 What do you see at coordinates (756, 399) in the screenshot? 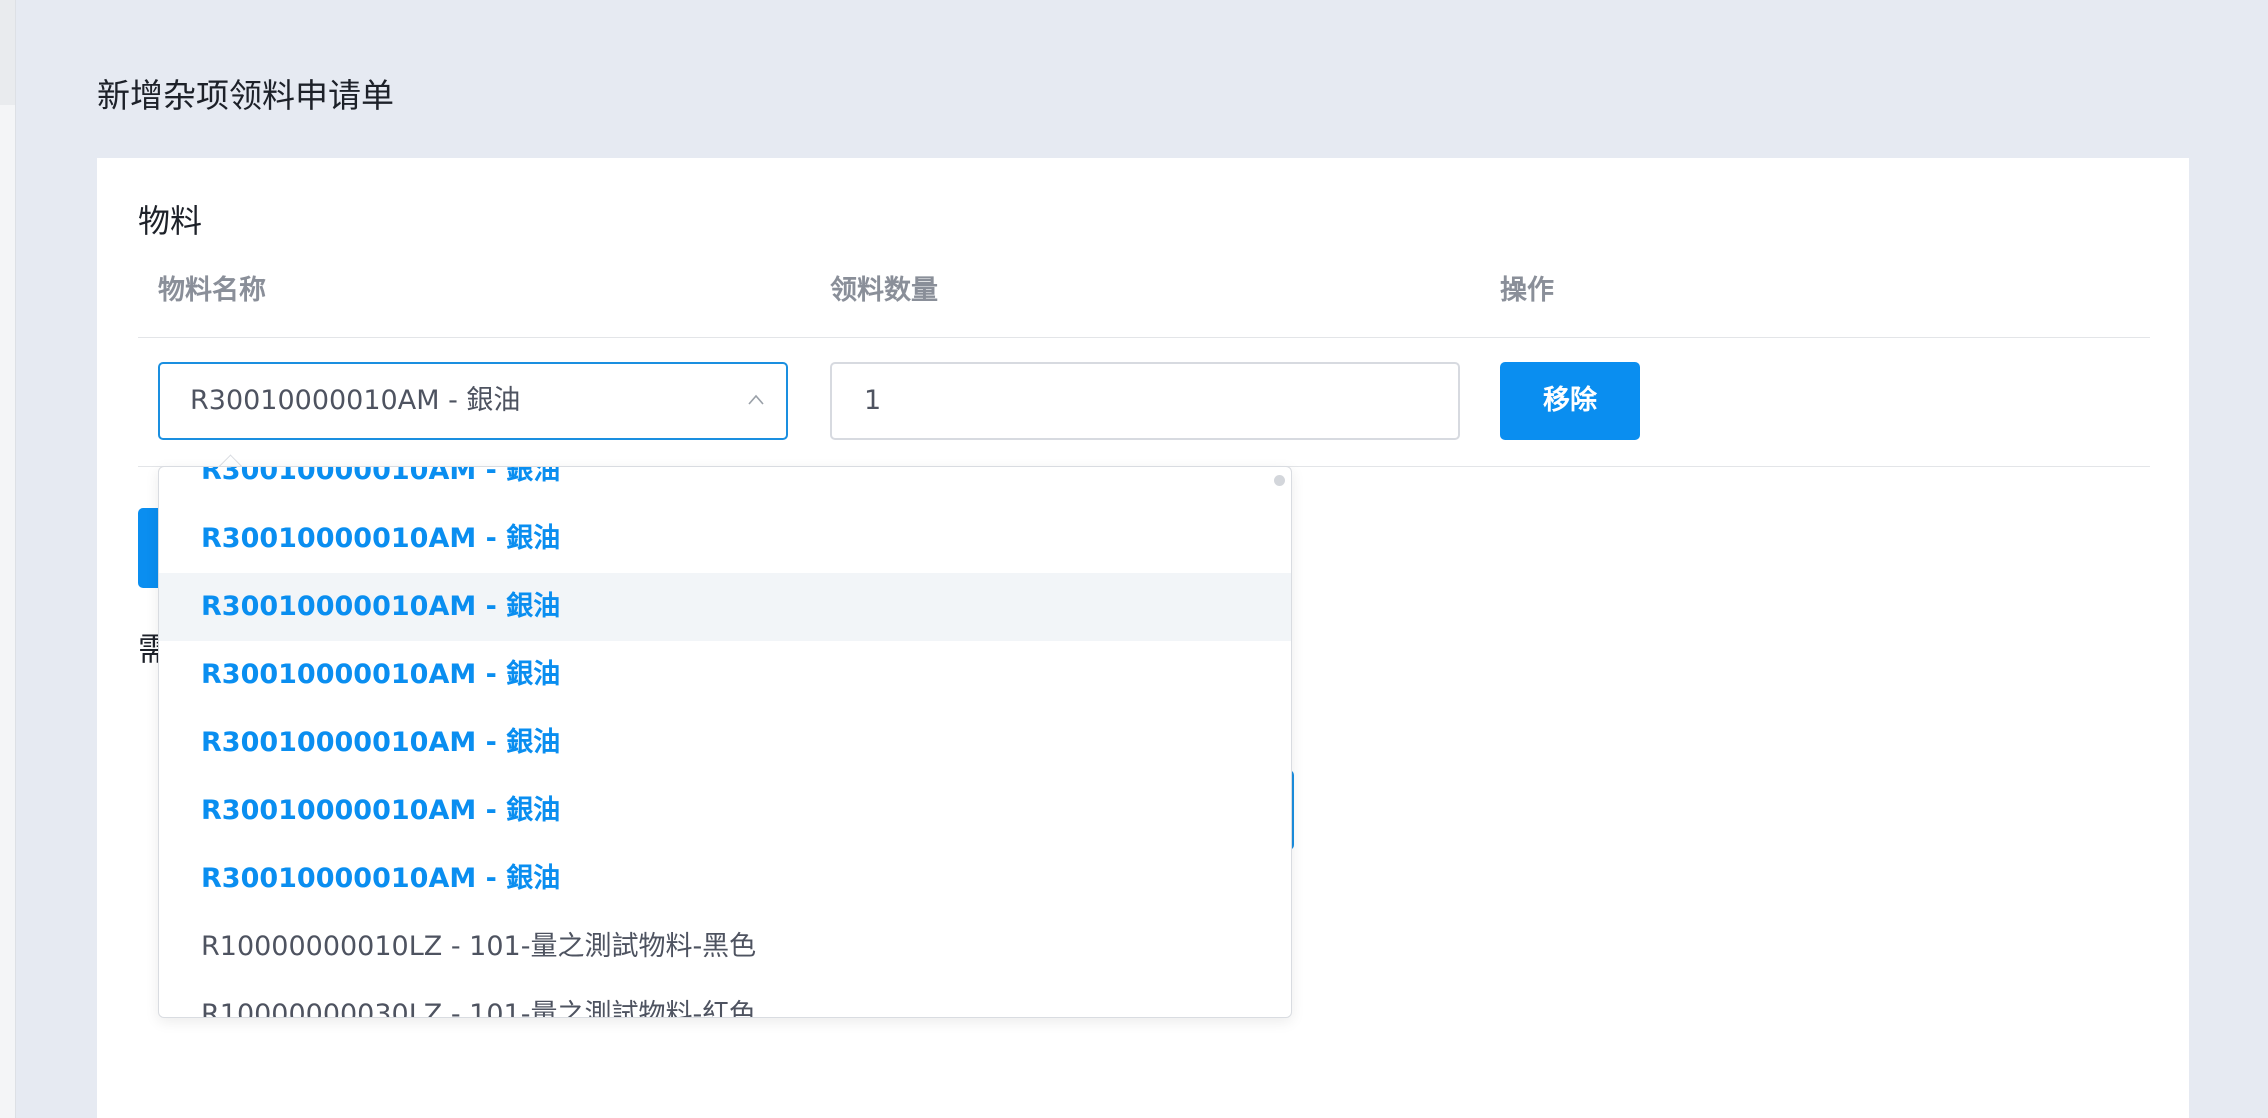
I see `chevron-up-icon` at bounding box center [756, 399].